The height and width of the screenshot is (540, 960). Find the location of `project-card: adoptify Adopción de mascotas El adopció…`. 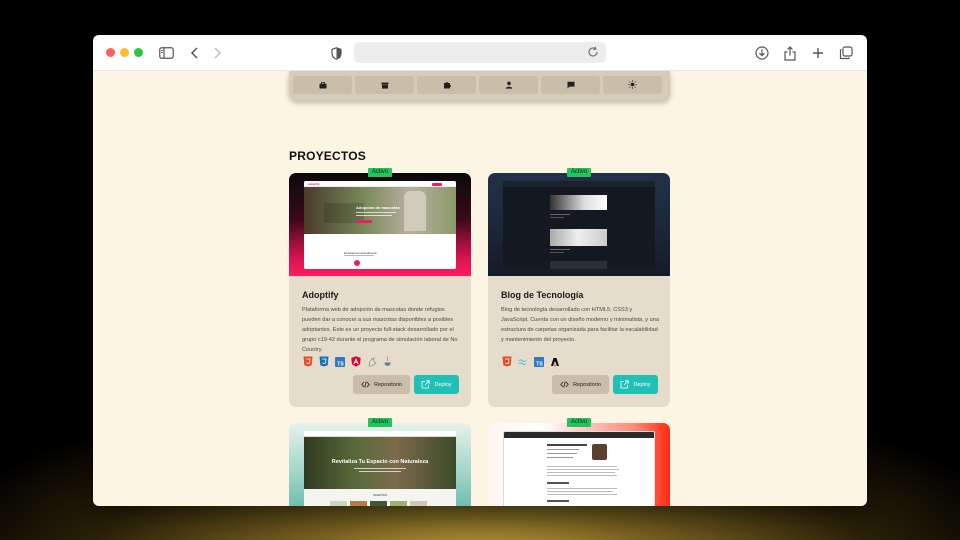

project-card: adoptify Adopción de mascotas El adopció… is located at coordinates (380, 290).